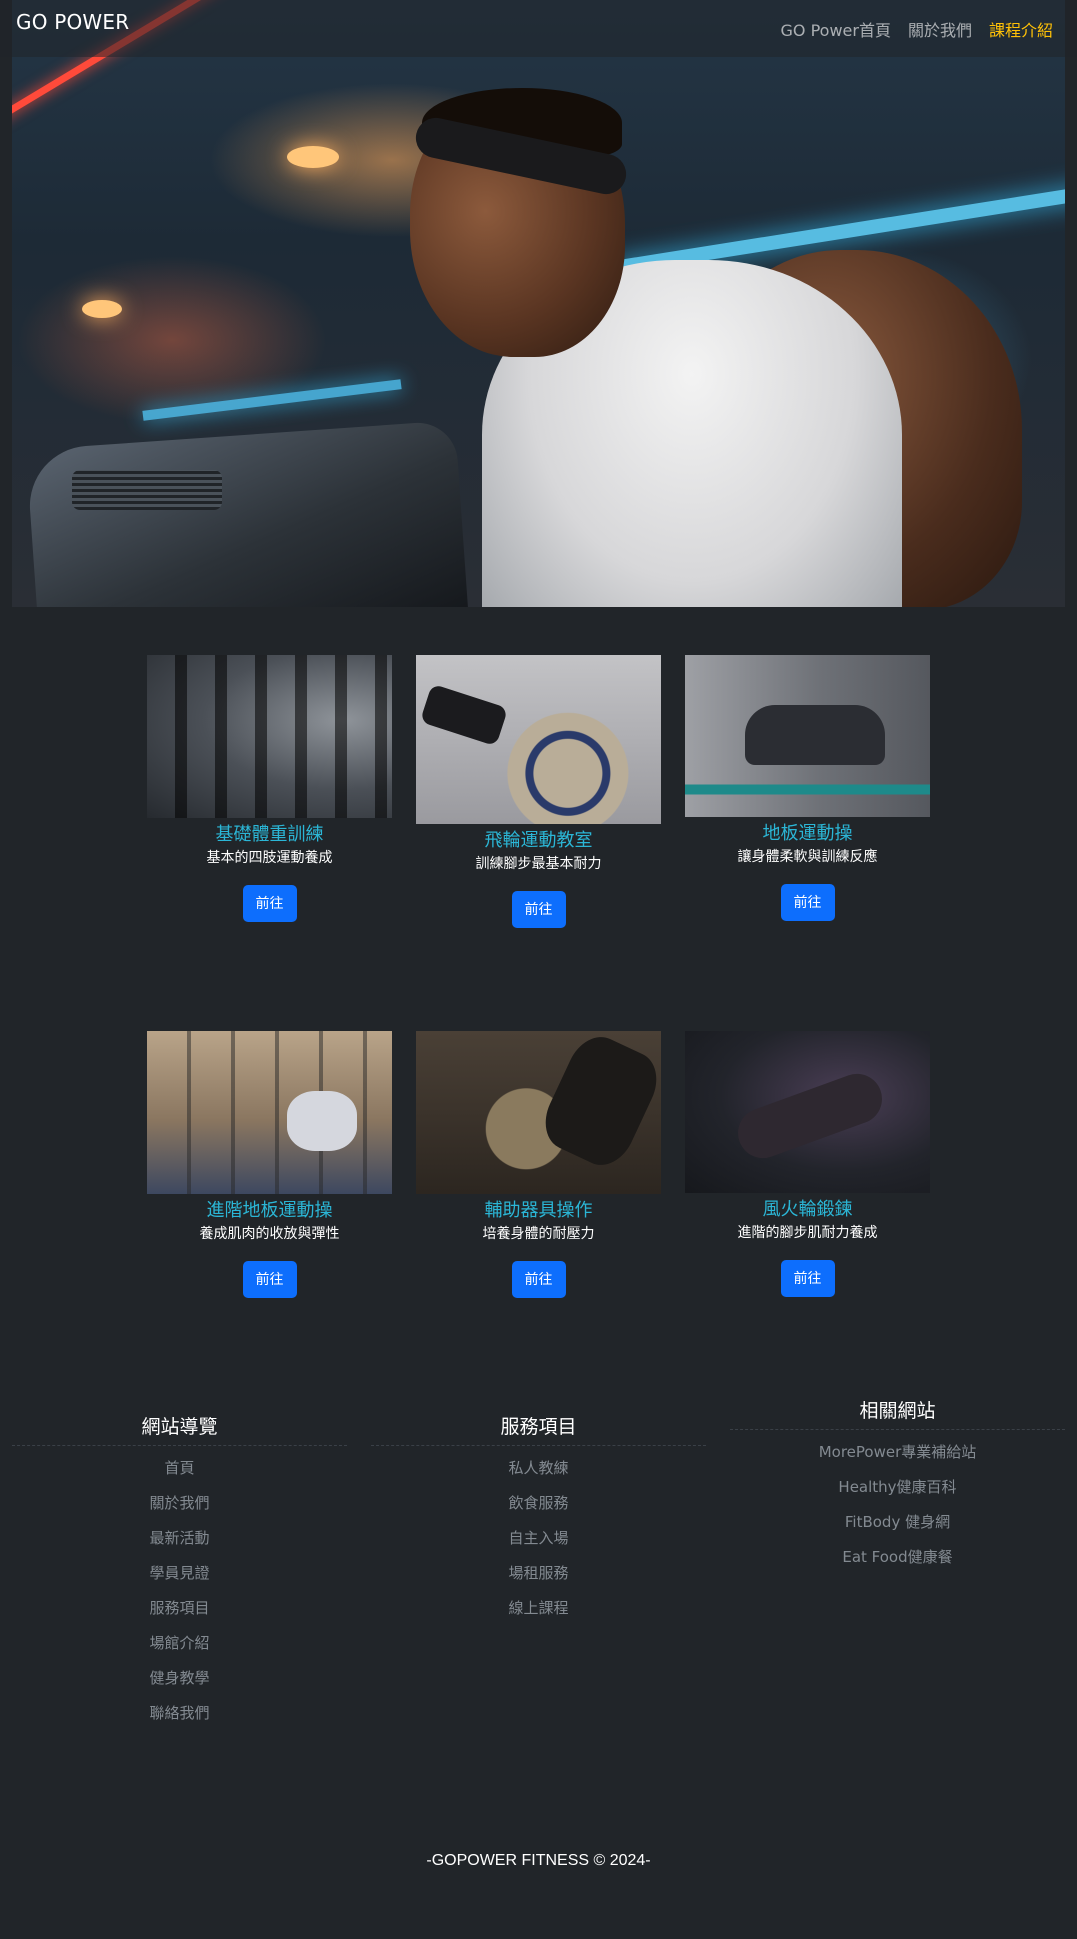 The width and height of the screenshot is (1077, 1939). I want to click on footer-link: 場館介紹, so click(179, 1643).